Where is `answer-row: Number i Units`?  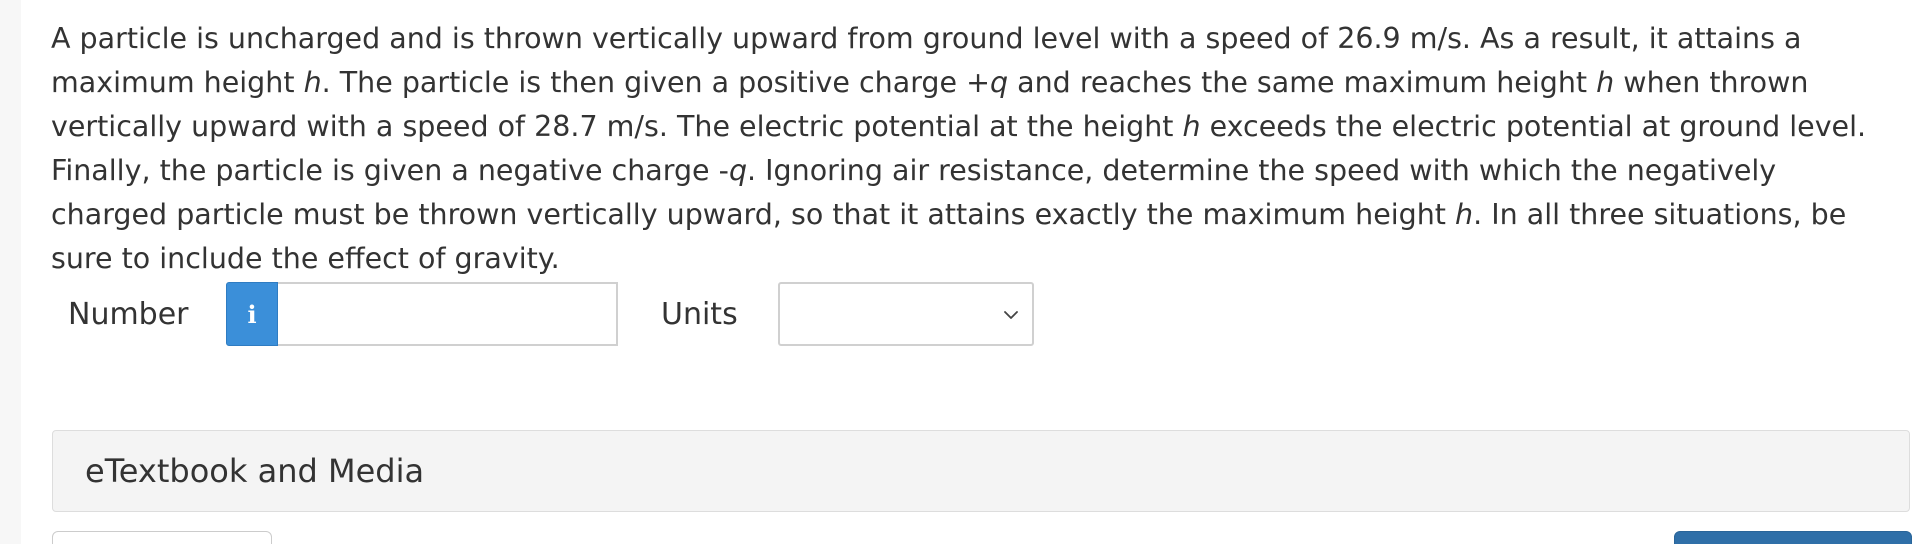 answer-row: Number i Units is located at coordinates (568, 315).